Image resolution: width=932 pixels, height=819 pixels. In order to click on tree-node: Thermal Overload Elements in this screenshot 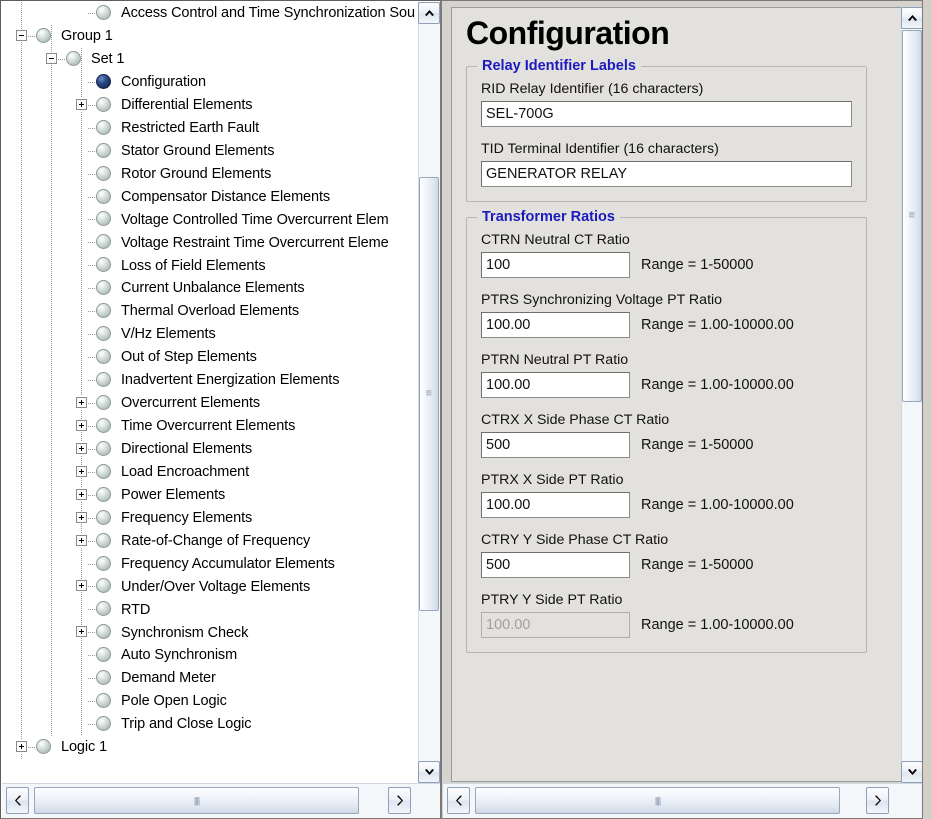, I will do `click(210, 311)`.